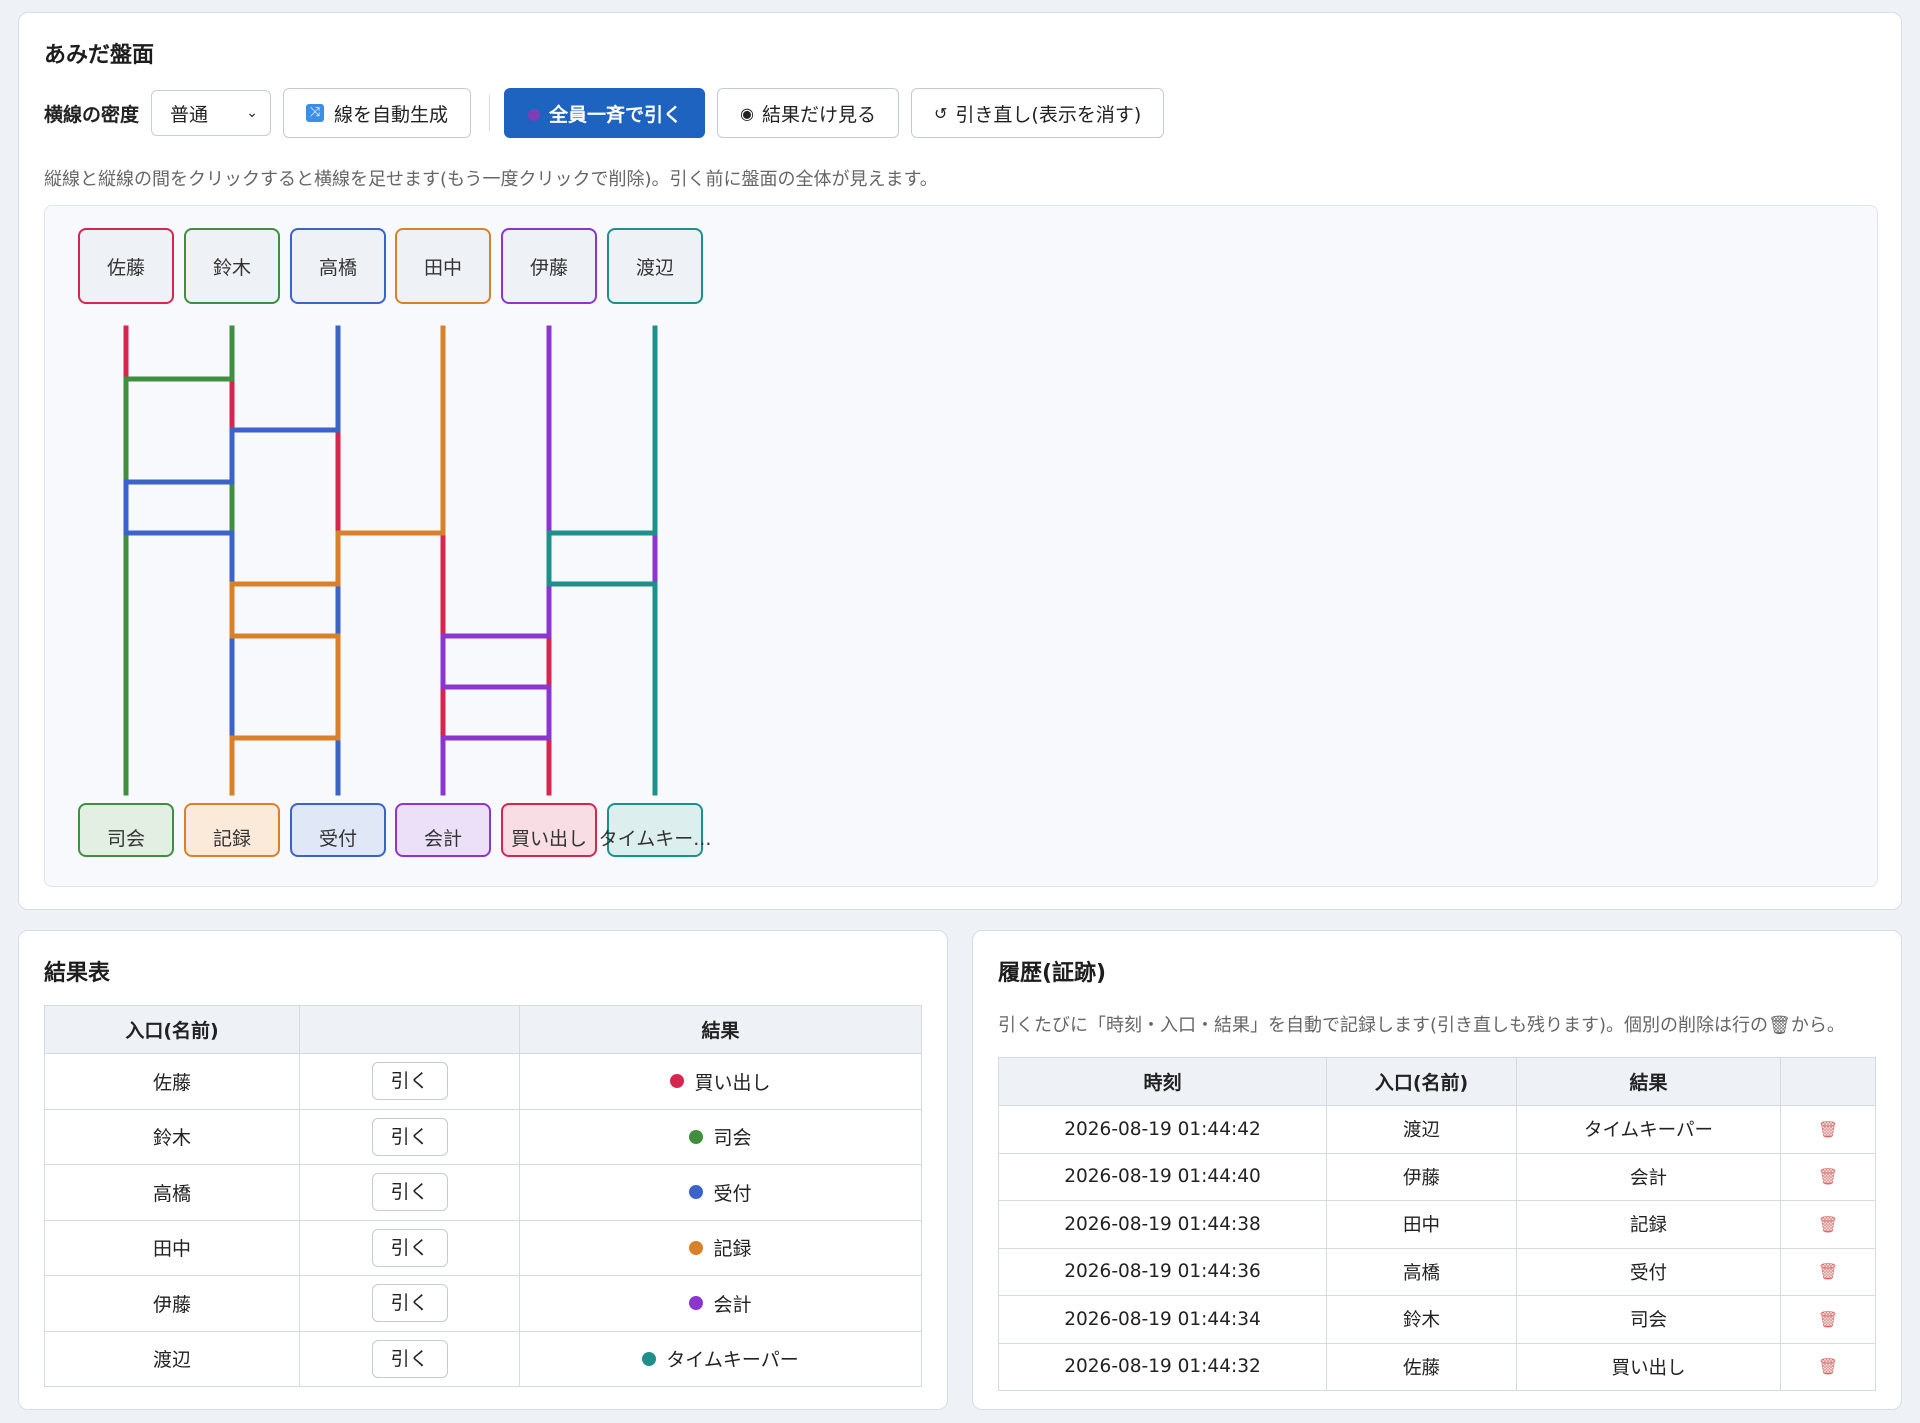 The width and height of the screenshot is (1920, 1423). I want to click on draw-all-button: ● 全員一斉で引く, so click(605, 113).